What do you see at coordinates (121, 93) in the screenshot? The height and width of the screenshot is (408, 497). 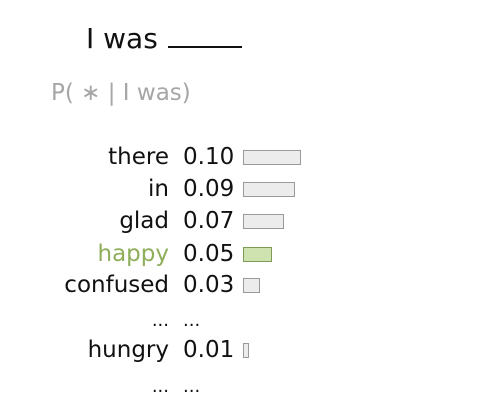 I see `probability-label: P( ∗ | I was)` at bounding box center [121, 93].